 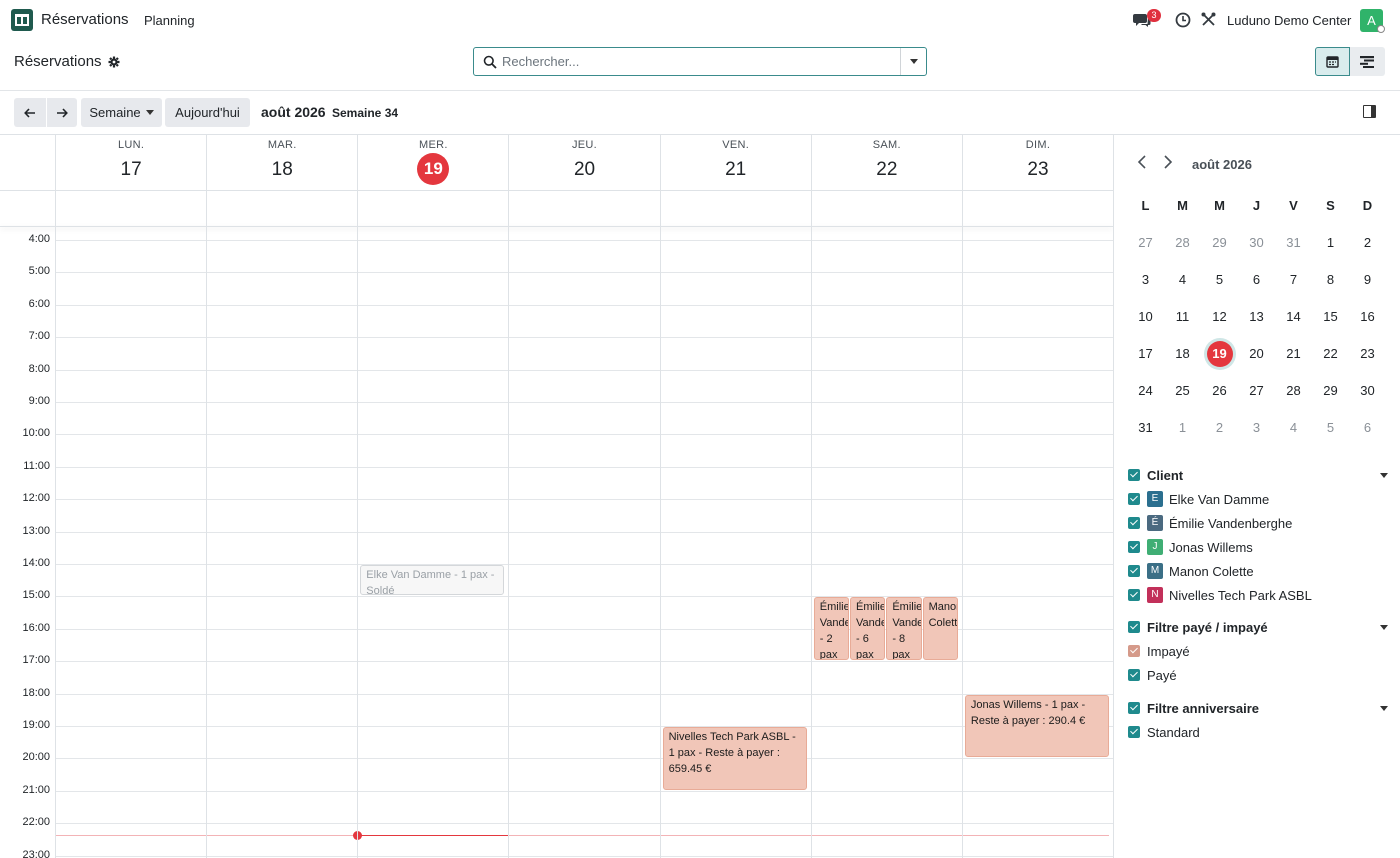 I want to click on mini-calendar-day: 21, so click(x=1293, y=353).